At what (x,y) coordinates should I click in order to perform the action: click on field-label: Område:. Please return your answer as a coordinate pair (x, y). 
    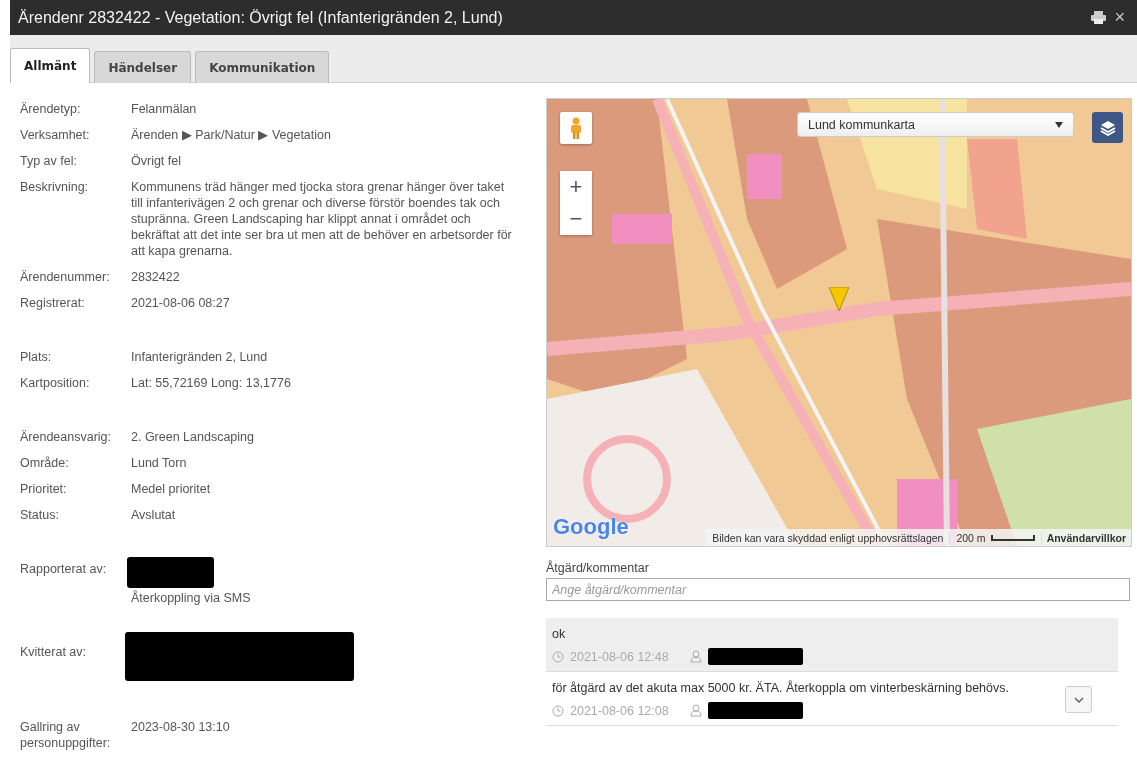
    Looking at the image, I should click on (45, 463).